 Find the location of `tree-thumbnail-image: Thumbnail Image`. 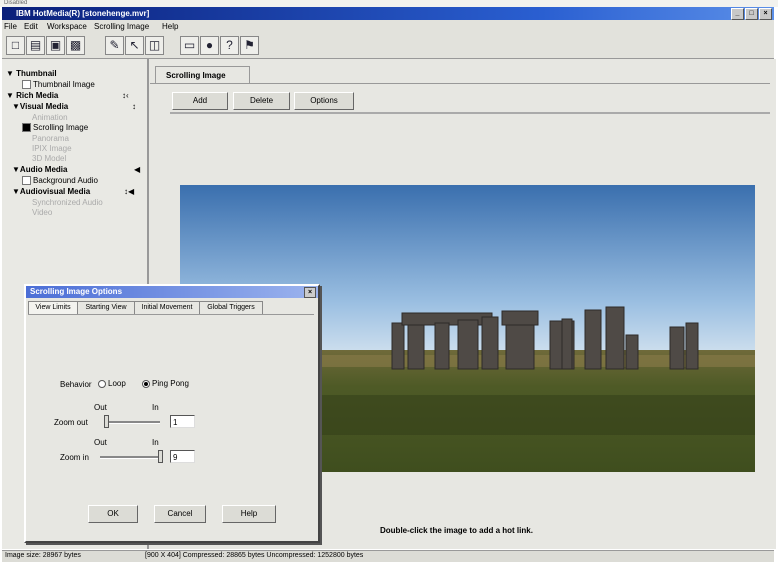

tree-thumbnail-image: Thumbnail Image is located at coordinates (58, 85).